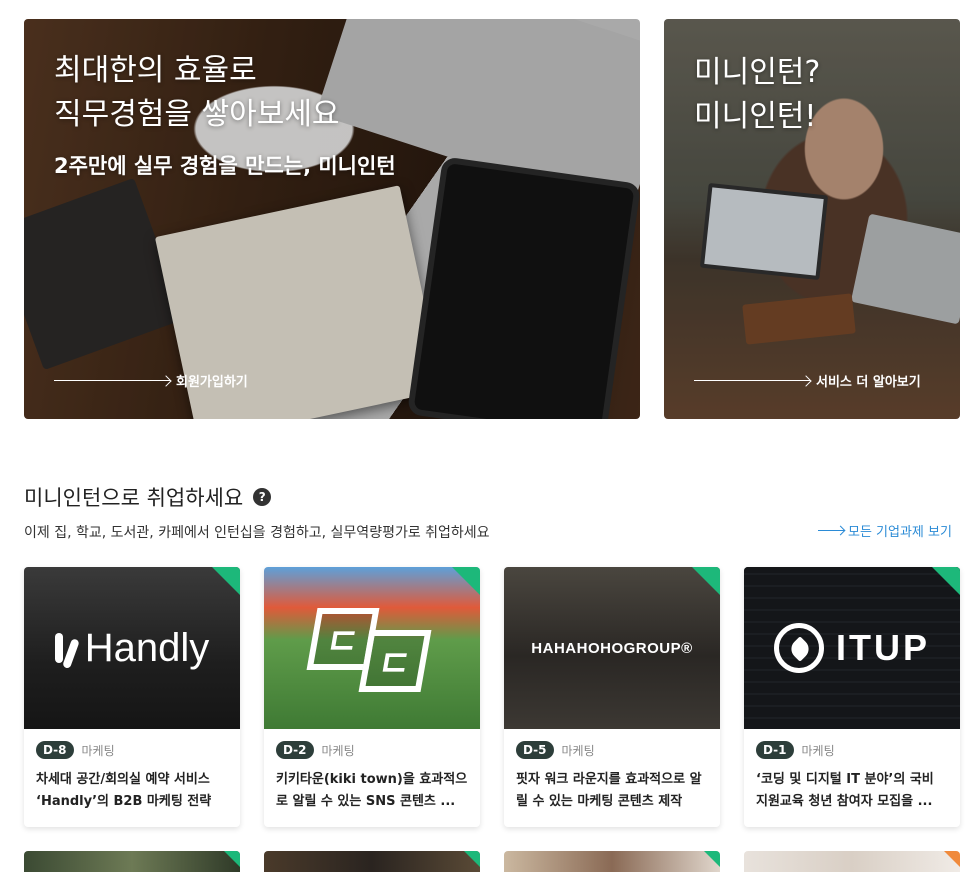 The image size is (965, 872). I want to click on learn-more-link: 서비스 더 알아보기, so click(807, 380).